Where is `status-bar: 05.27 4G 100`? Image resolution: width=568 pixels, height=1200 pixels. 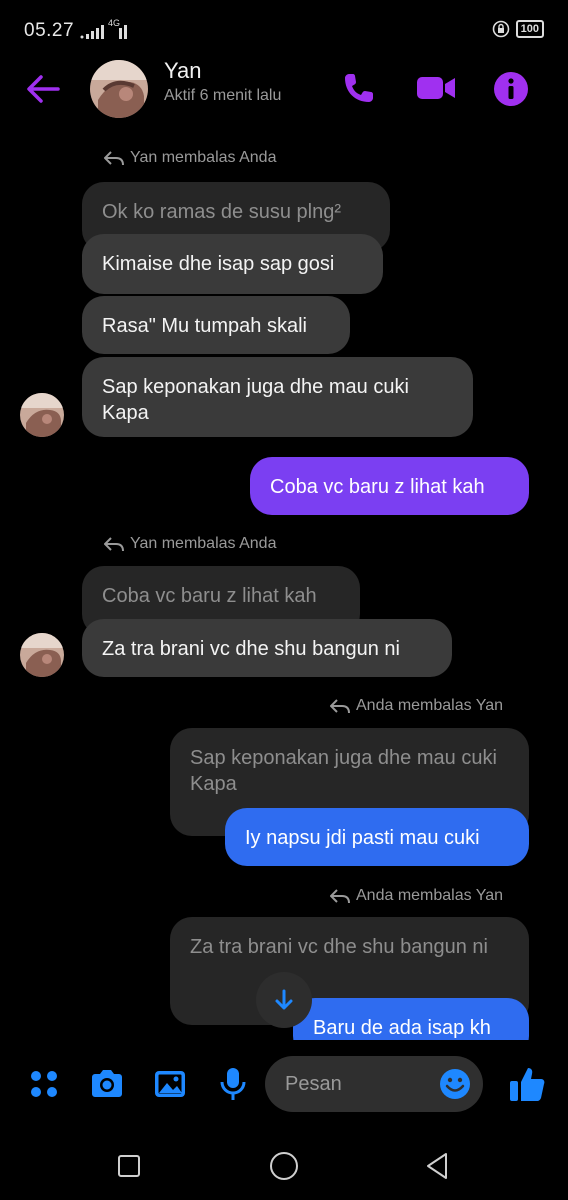
status-bar: 05.27 4G 100 is located at coordinates (284, 29).